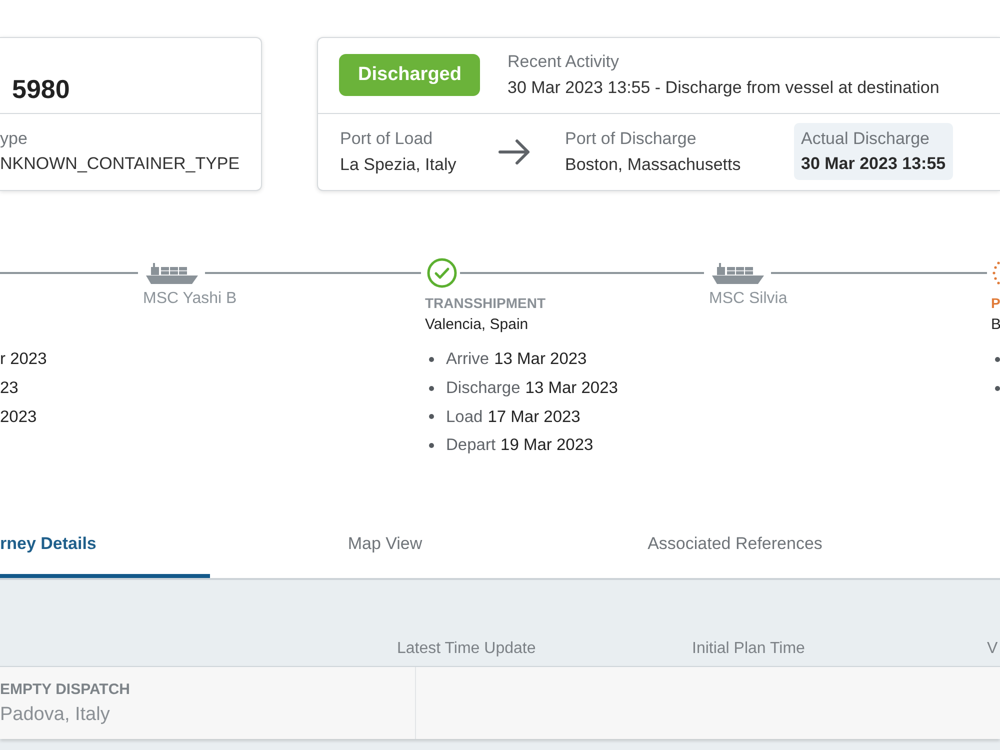 The width and height of the screenshot is (1000, 750). Describe the element at coordinates (23, 359) in the screenshot. I see `event-date: r 2023` at that location.